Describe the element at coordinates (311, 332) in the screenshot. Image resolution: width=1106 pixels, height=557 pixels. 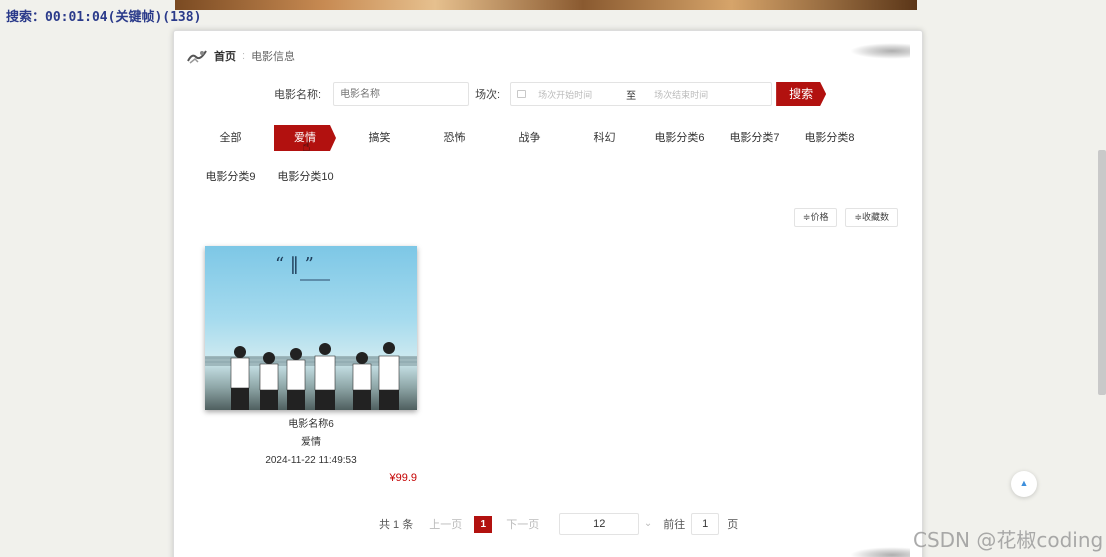
I see `poster-image: “ ‖ ”` at that location.